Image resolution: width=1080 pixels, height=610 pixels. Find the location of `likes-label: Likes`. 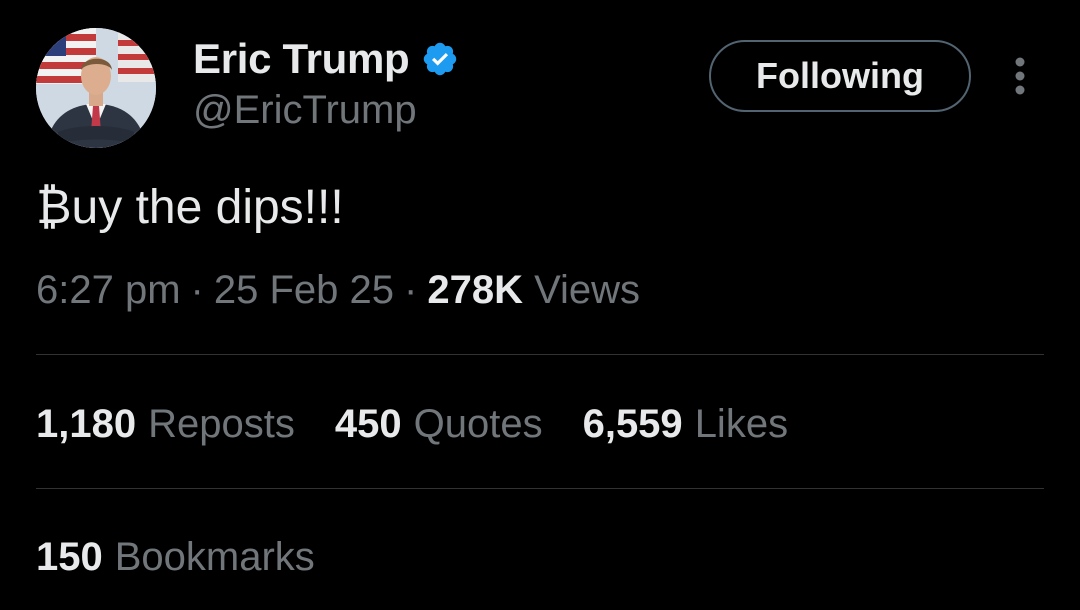

likes-label: Likes is located at coordinates (741, 424).